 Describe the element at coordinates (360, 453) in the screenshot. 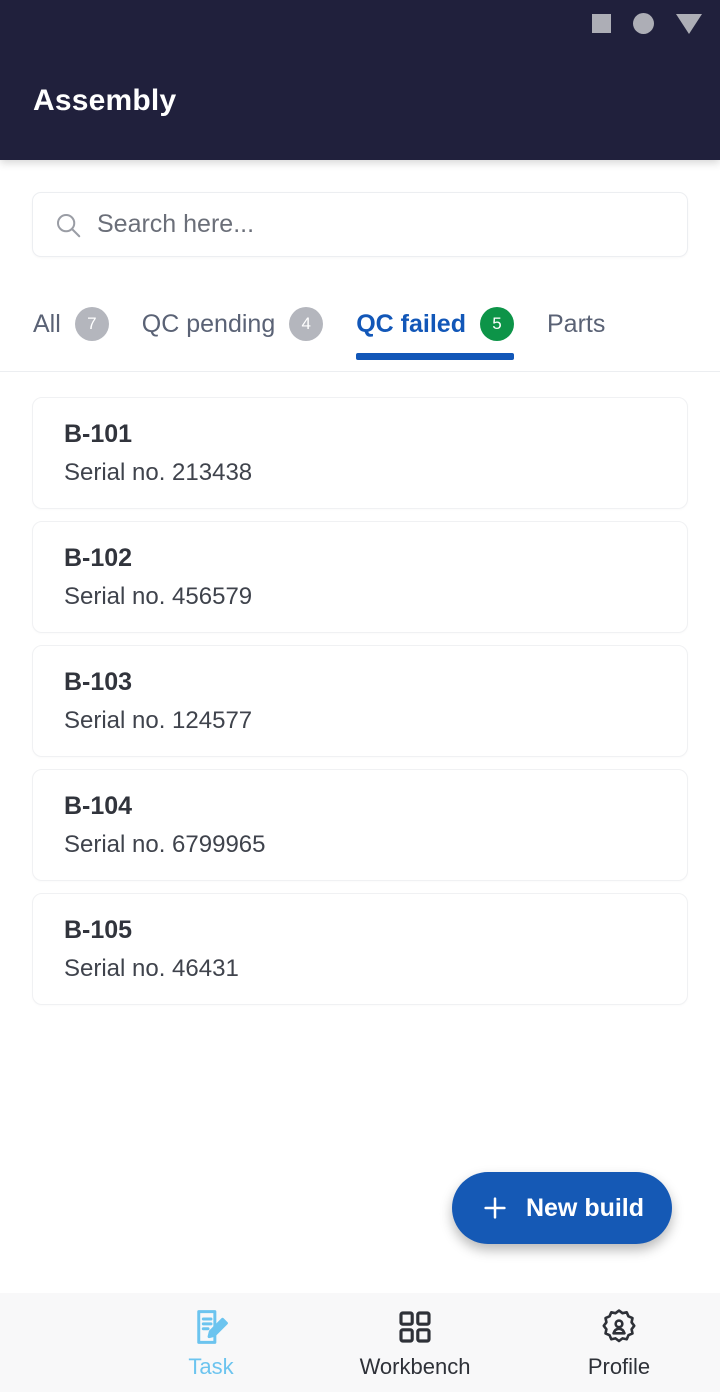

I see `list-item: B-101 Serial no. 213438` at that location.